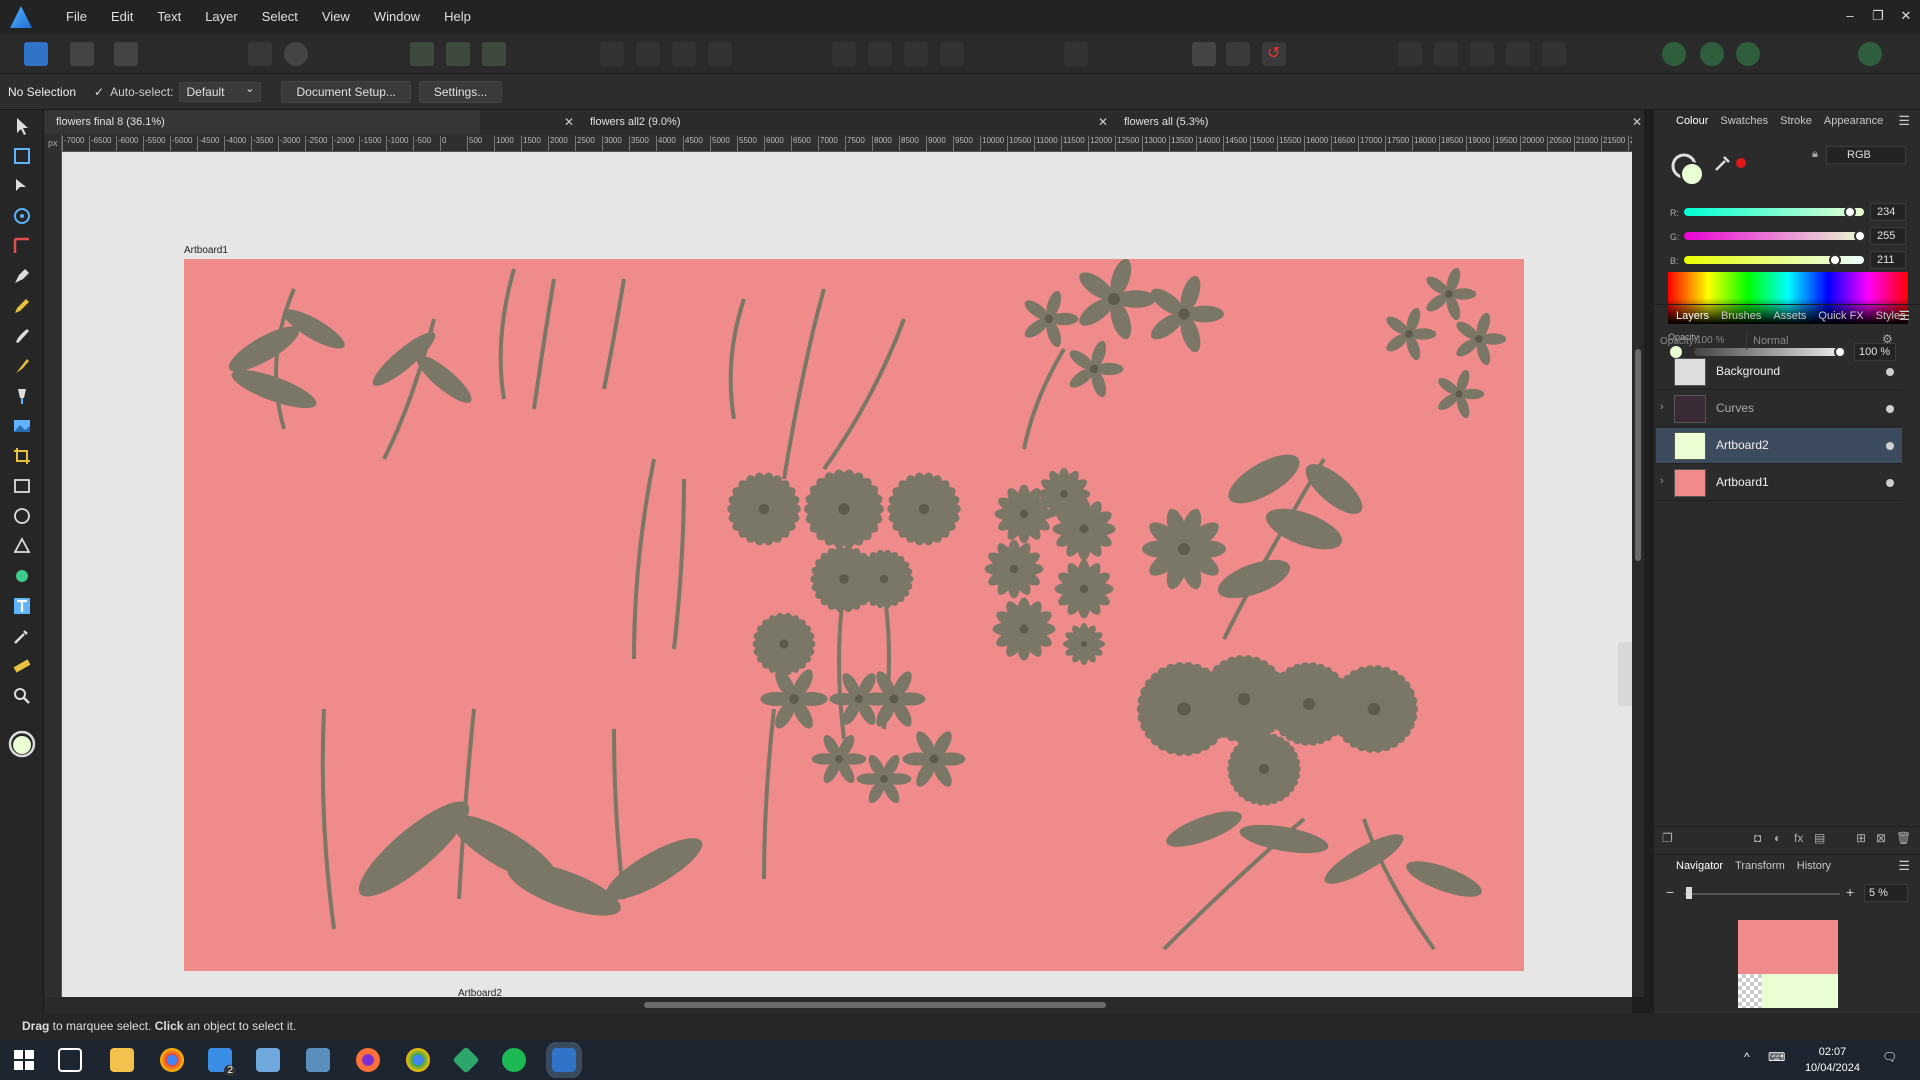 The height and width of the screenshot is (1080, 1920). Describe the element at coordinates (99, 92) in the screenshot. I see `auto-select-checkbox: ✓` at that location.